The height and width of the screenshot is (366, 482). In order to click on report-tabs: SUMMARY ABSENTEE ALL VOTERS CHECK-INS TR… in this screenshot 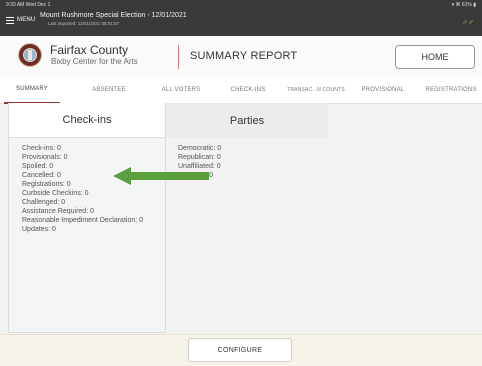, I will do `click(241, 90)`.